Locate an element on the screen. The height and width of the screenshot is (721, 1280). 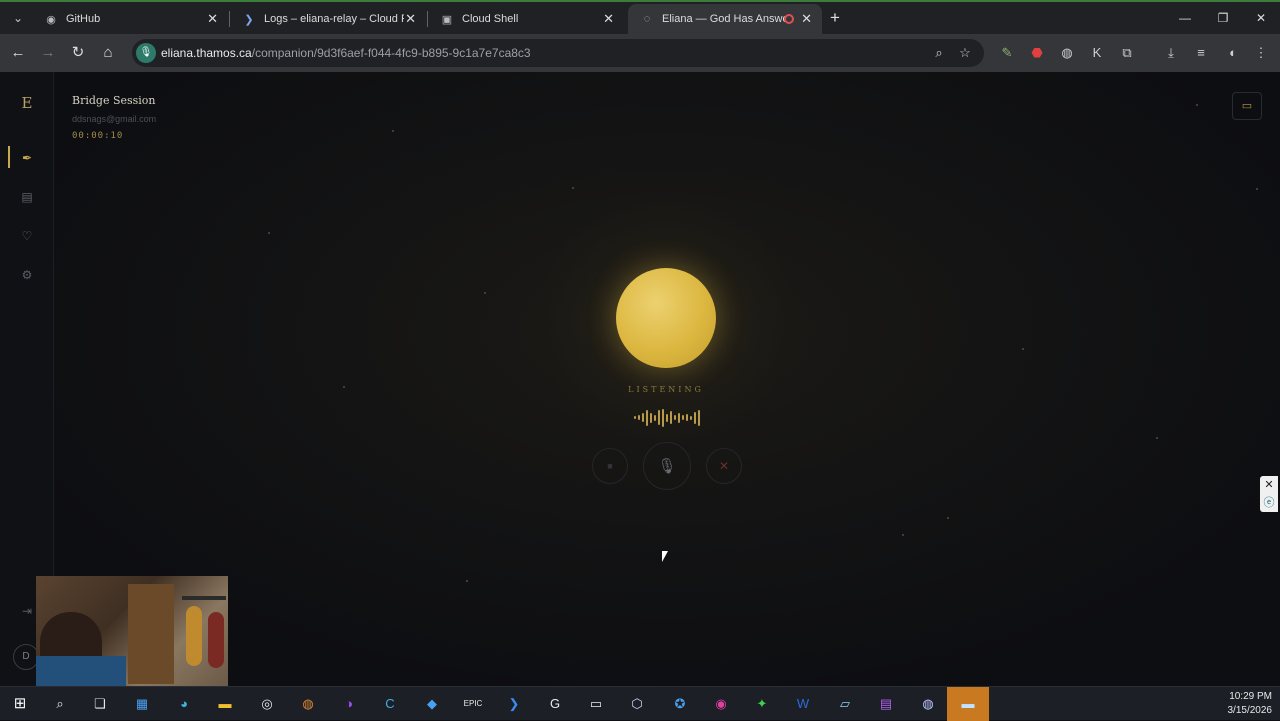
minimize-icon: — is located at coordinates (1185, 18).